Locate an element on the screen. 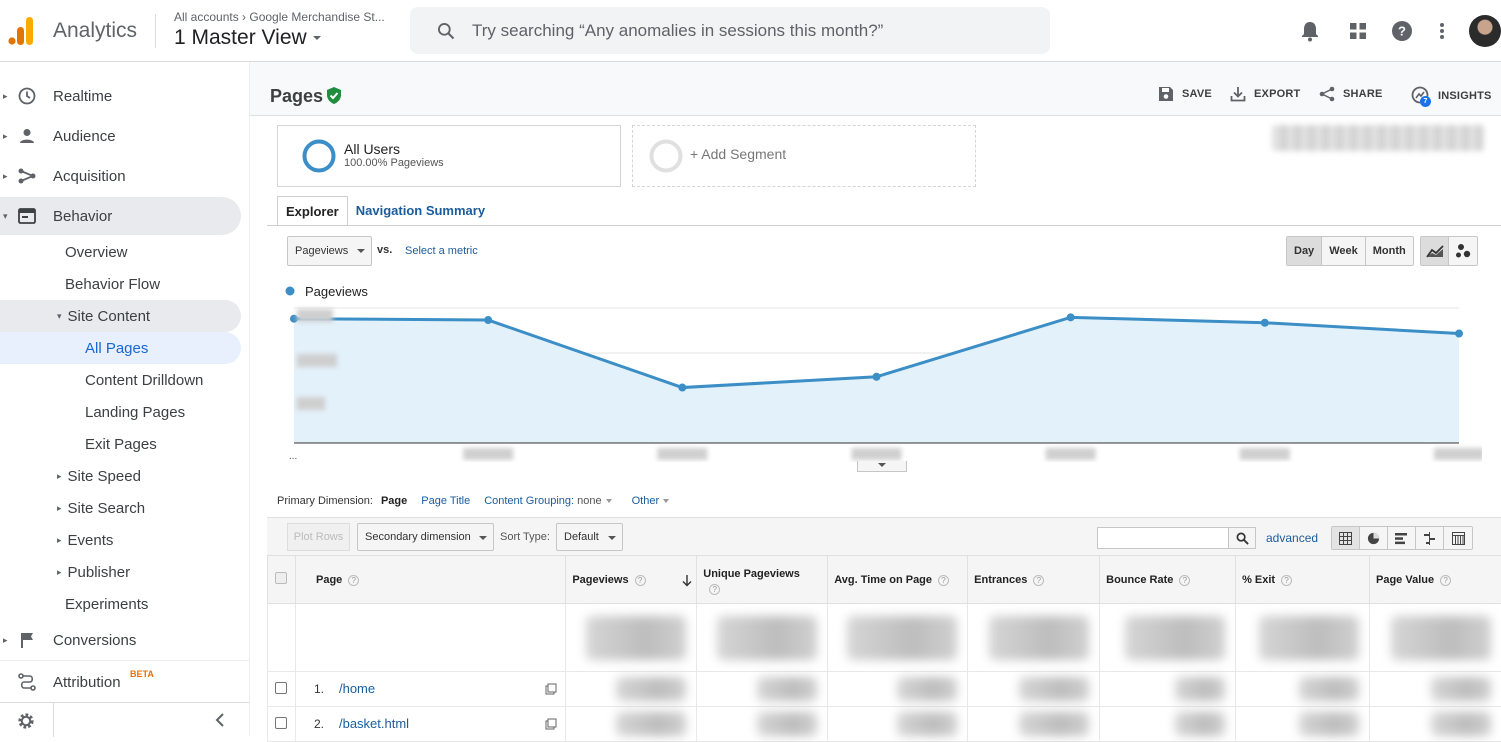 Image resolution: width=1501 pixels, height=742 pixels. chart-collapse-toggle is located at coordinates (882, 466).